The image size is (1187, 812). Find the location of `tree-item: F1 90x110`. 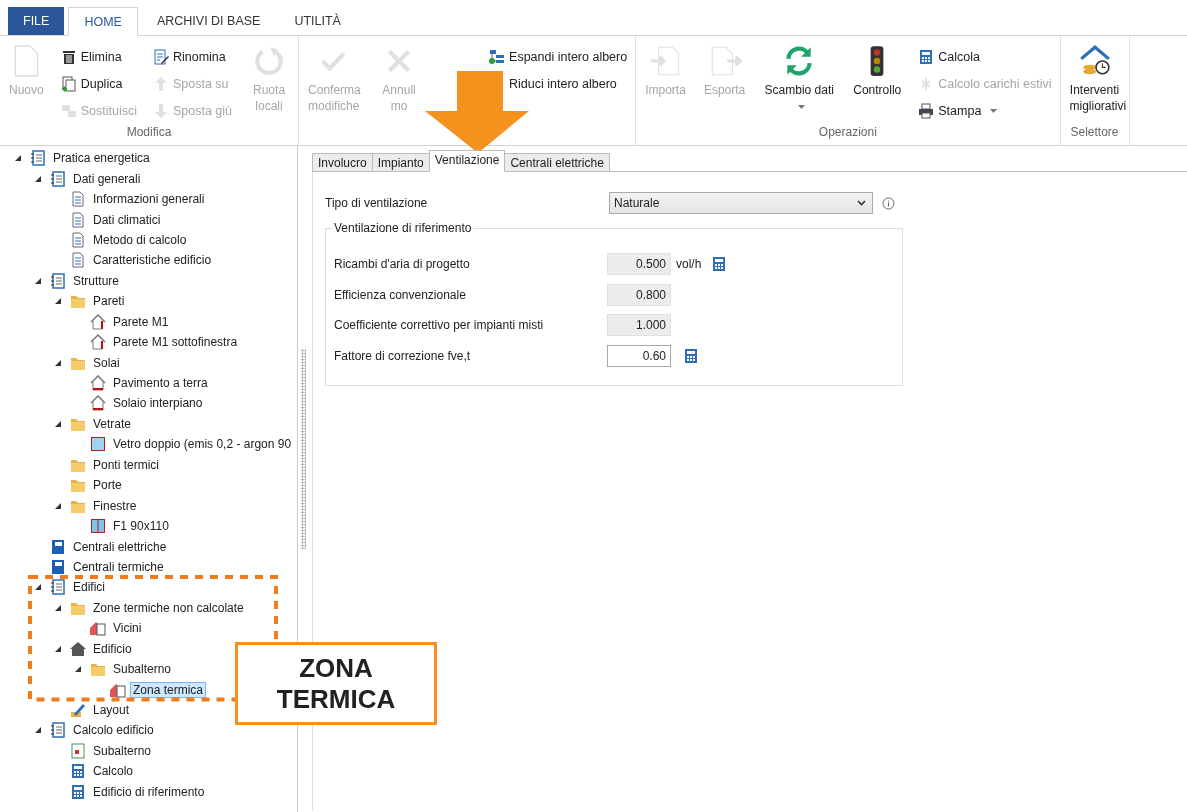

tree-item: F1 90x110 is located at coordinates (141, 526).